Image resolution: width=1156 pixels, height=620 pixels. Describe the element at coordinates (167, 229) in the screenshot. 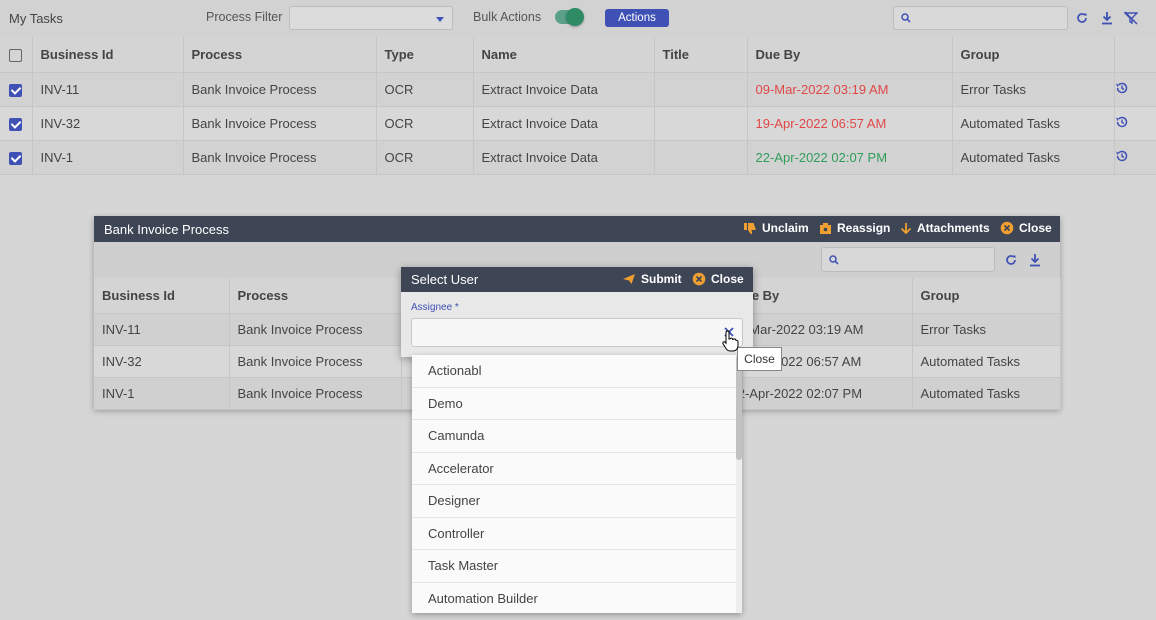

I see `panel-title: Bank Invoice Process` at that location.